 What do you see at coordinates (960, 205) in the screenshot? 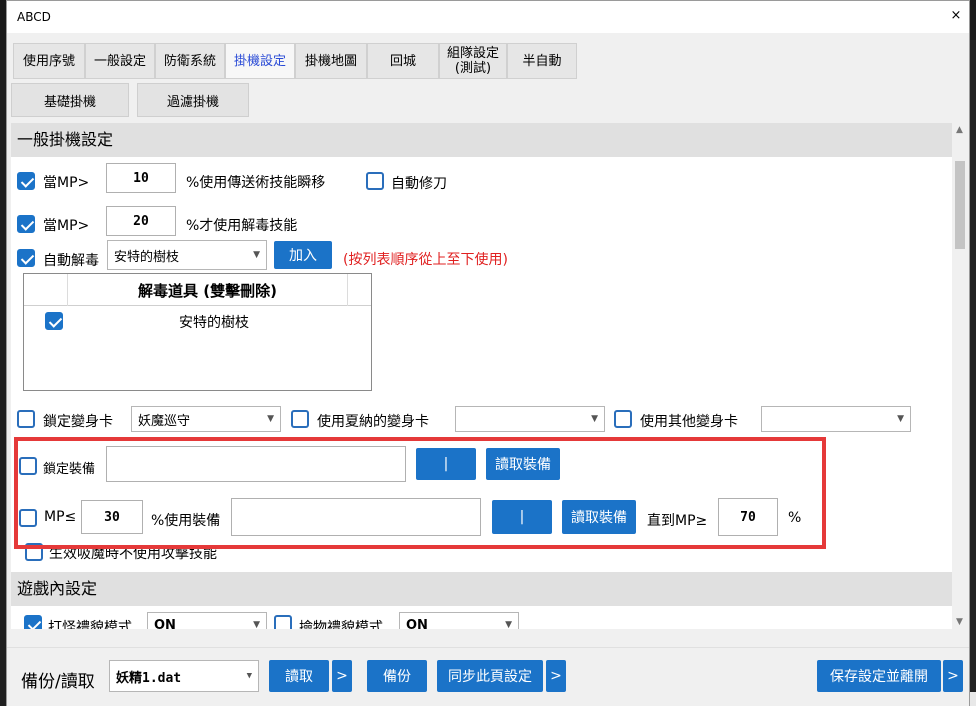
I see `scrollbar-thumb` at bounding box center [960, 205].